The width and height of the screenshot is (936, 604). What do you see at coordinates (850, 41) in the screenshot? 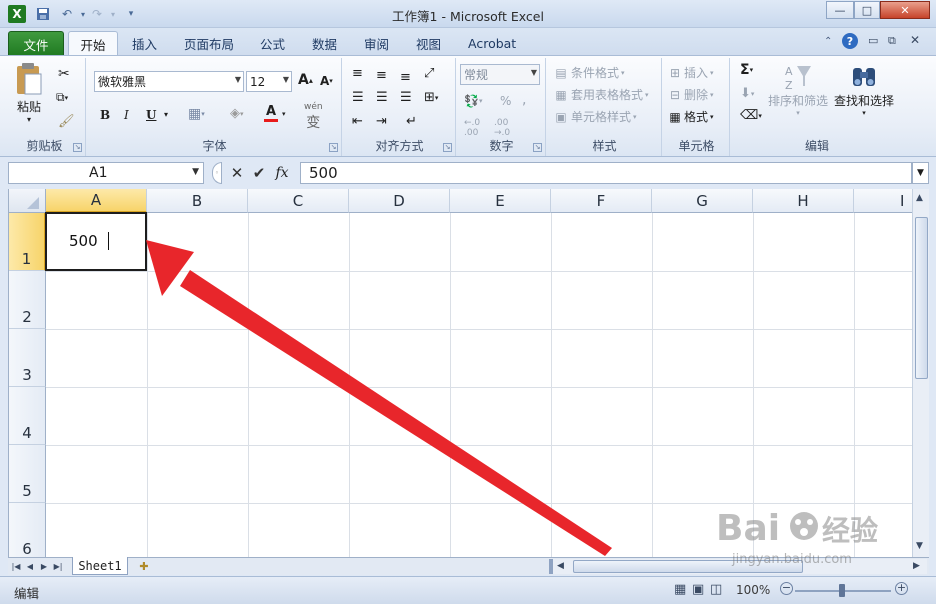
I see `help-icon: ?` at bounding box center [850, 41].